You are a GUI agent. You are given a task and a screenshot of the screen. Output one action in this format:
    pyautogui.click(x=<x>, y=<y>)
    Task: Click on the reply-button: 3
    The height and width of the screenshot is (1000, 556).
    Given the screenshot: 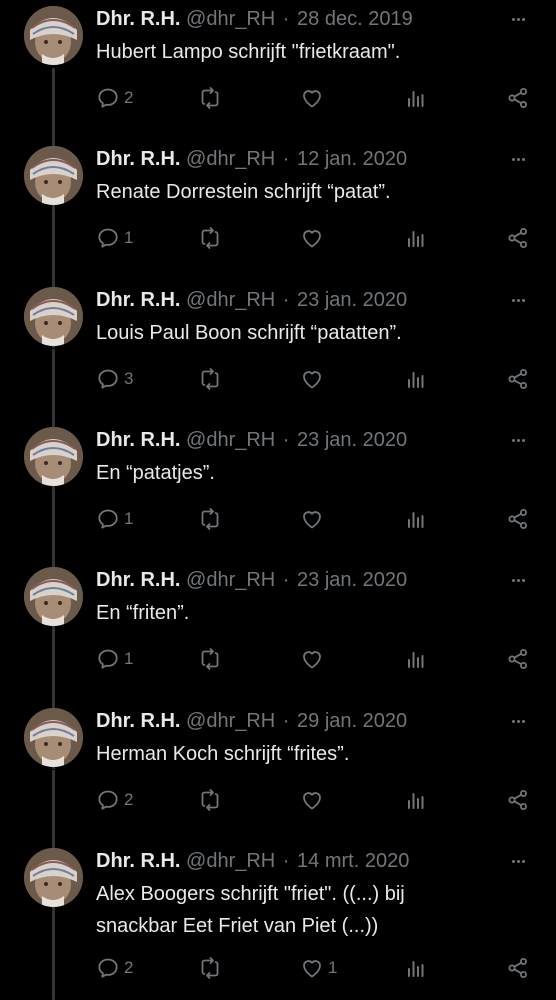 What is the action you would take?
    pyautogui.click(x=114, y=379)
    